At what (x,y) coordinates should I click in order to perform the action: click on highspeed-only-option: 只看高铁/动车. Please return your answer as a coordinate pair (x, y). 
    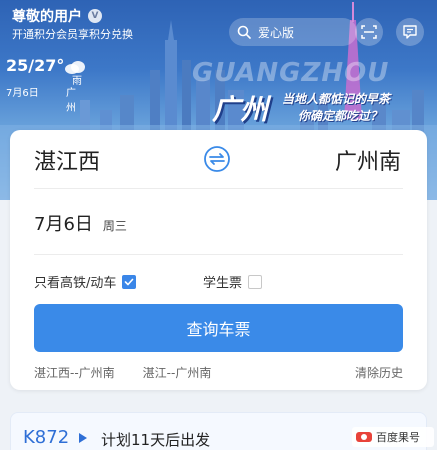
    Looking at the image, I should click on (85, 281).